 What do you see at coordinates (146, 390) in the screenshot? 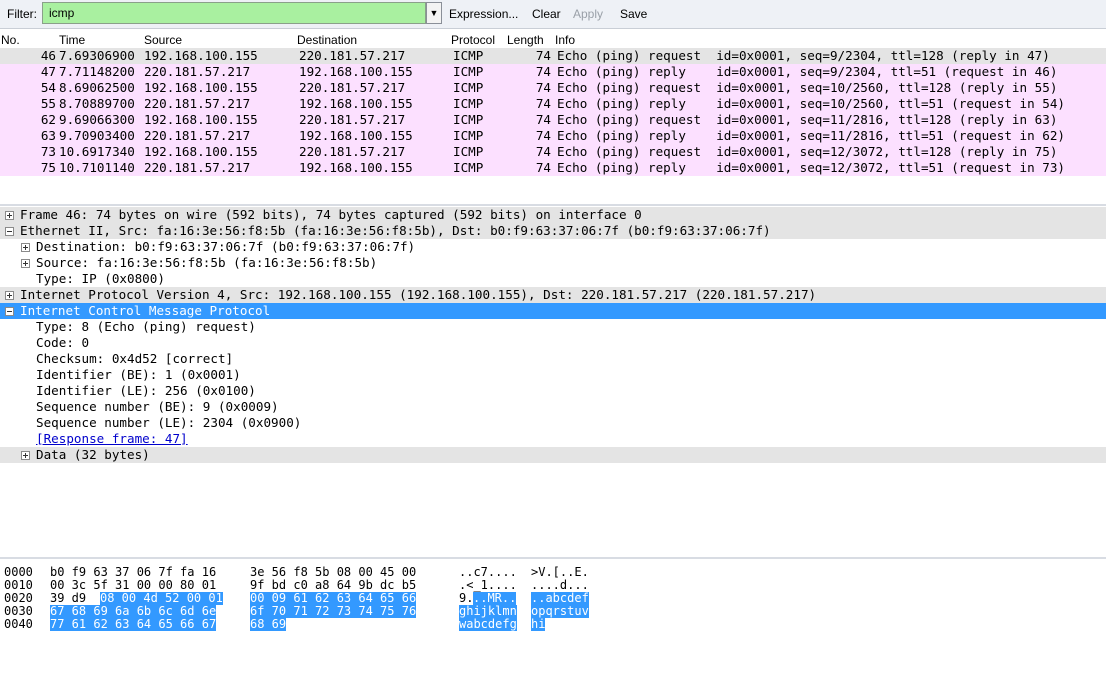
I see `tree-item-label: Identifier (LE): 256 (0x0100)` at bounding box center [146, 390].